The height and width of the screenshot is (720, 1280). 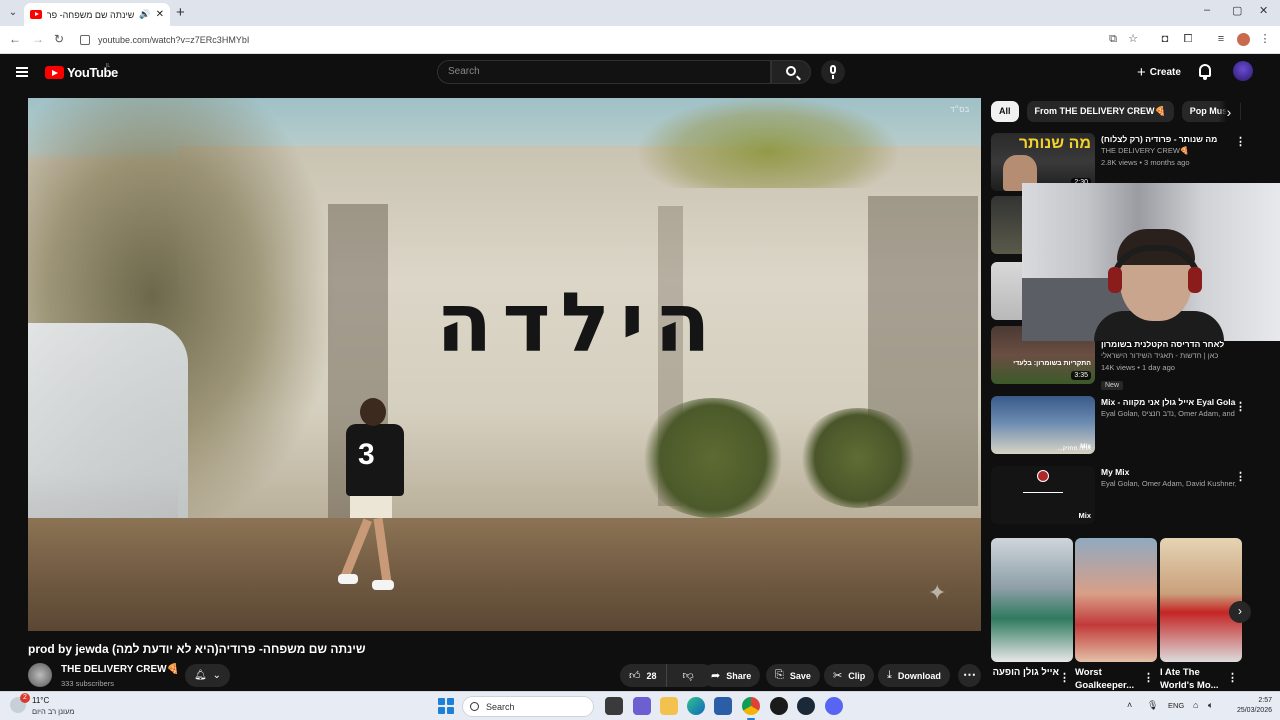 What do you see at coordinates (200, 675) in the screenshot?
I see `bell-icon: 🔔︎` at bounding box center [200, 675].